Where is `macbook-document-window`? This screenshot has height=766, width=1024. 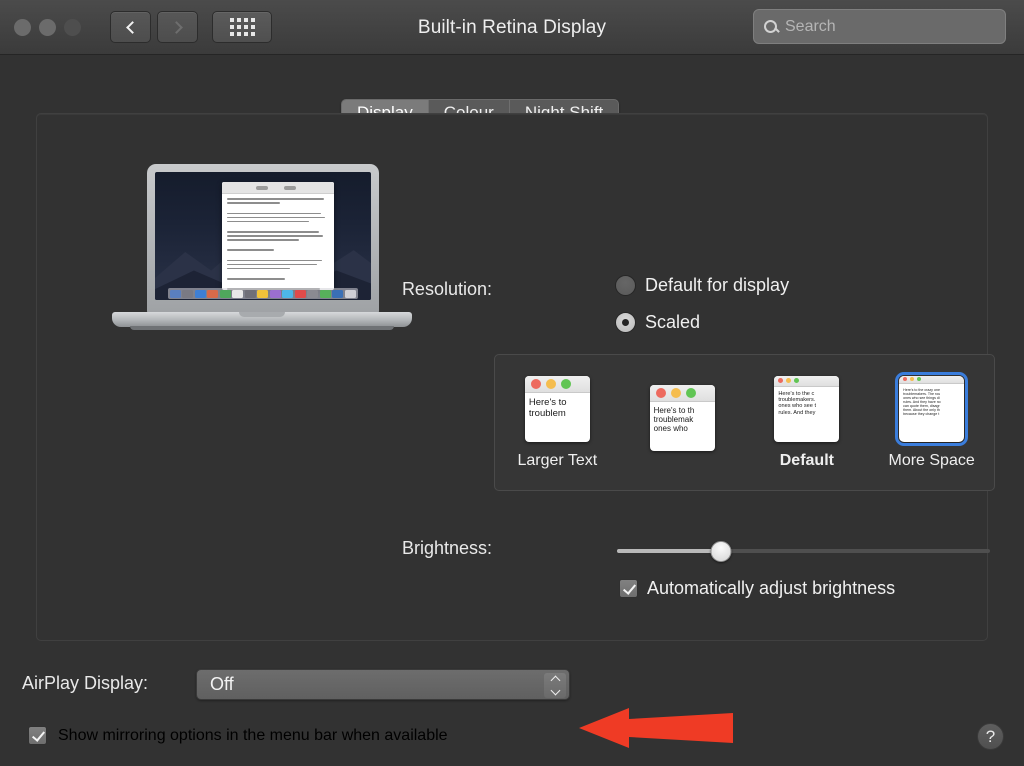
macbook-document-window is located at coordinates (278, 236).